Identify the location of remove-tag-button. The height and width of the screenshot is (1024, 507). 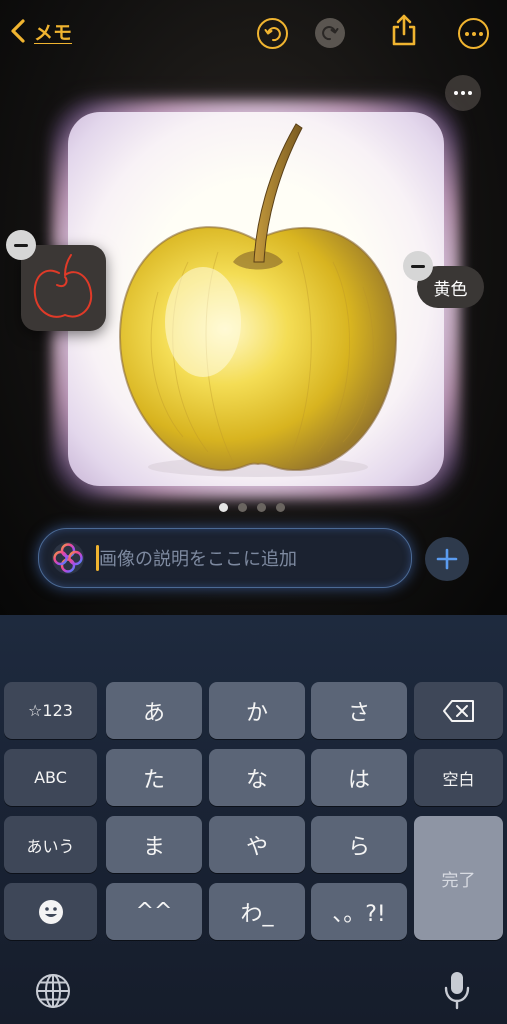
(418, 266).